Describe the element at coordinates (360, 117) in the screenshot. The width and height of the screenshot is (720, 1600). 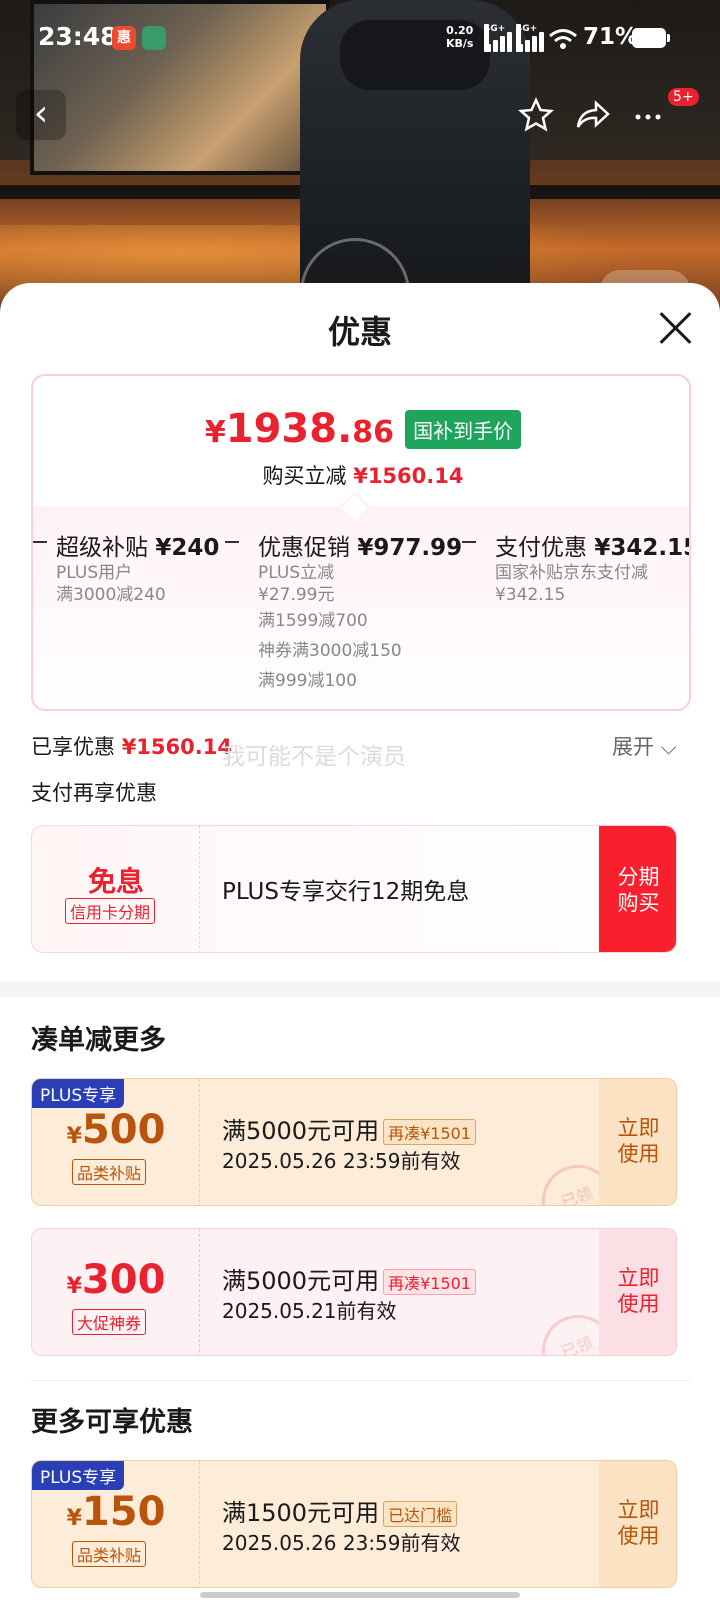
I see `product-nav-bar: ‹ 5+` at that location.